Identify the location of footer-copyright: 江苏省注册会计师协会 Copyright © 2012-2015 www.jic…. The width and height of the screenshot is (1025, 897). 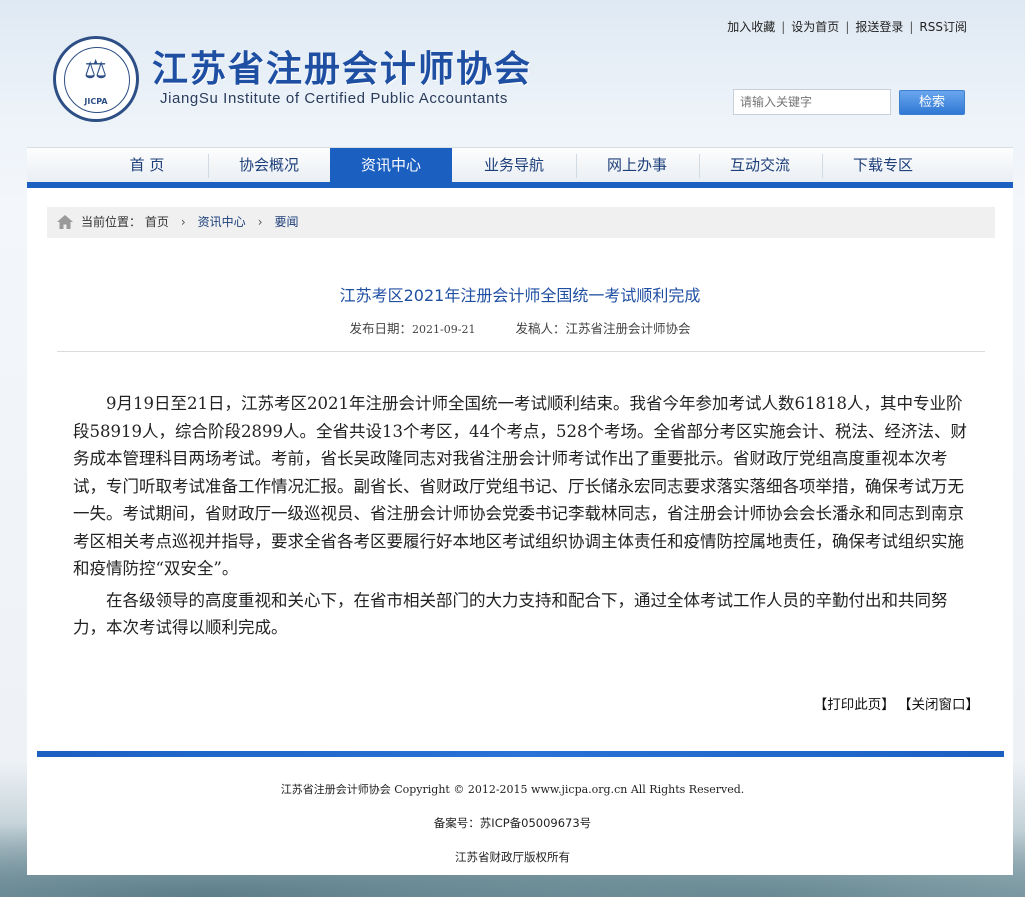
(512, 789).